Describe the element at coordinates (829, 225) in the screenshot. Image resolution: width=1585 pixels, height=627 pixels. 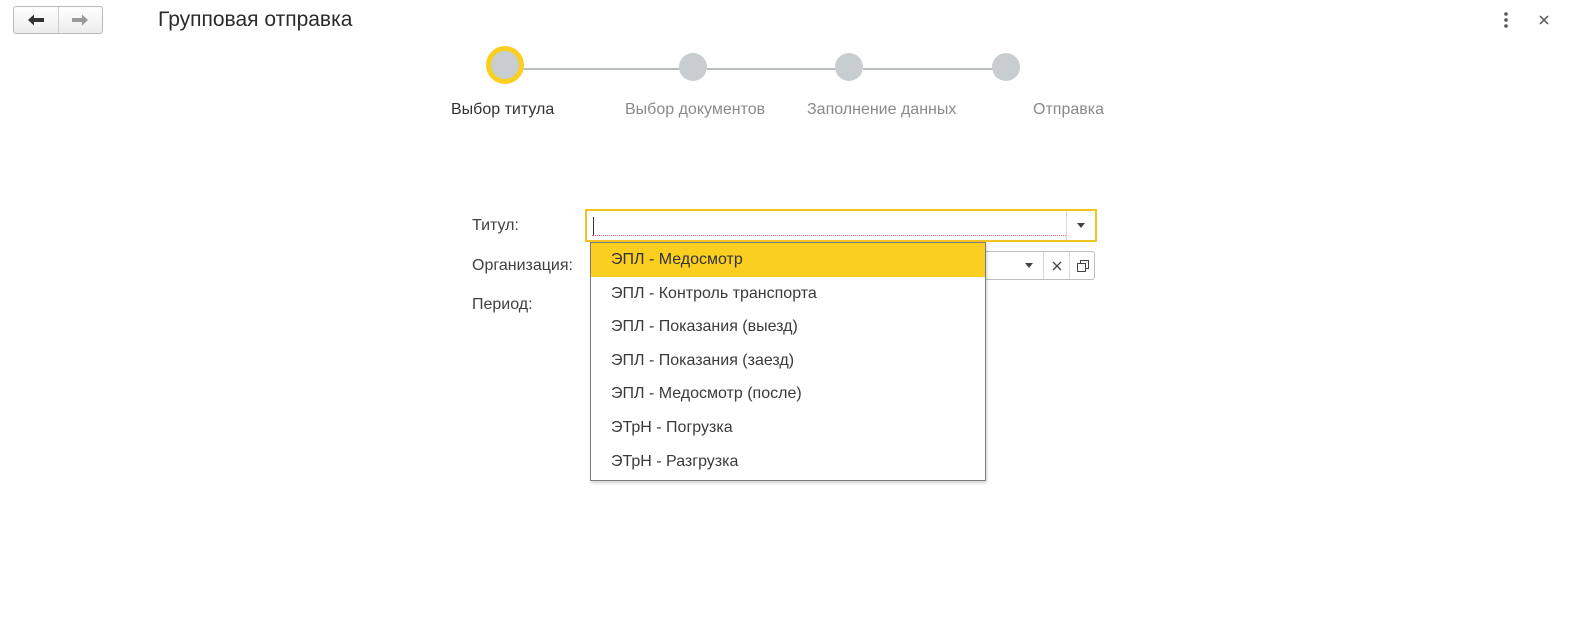
I see `title-input` at that location.